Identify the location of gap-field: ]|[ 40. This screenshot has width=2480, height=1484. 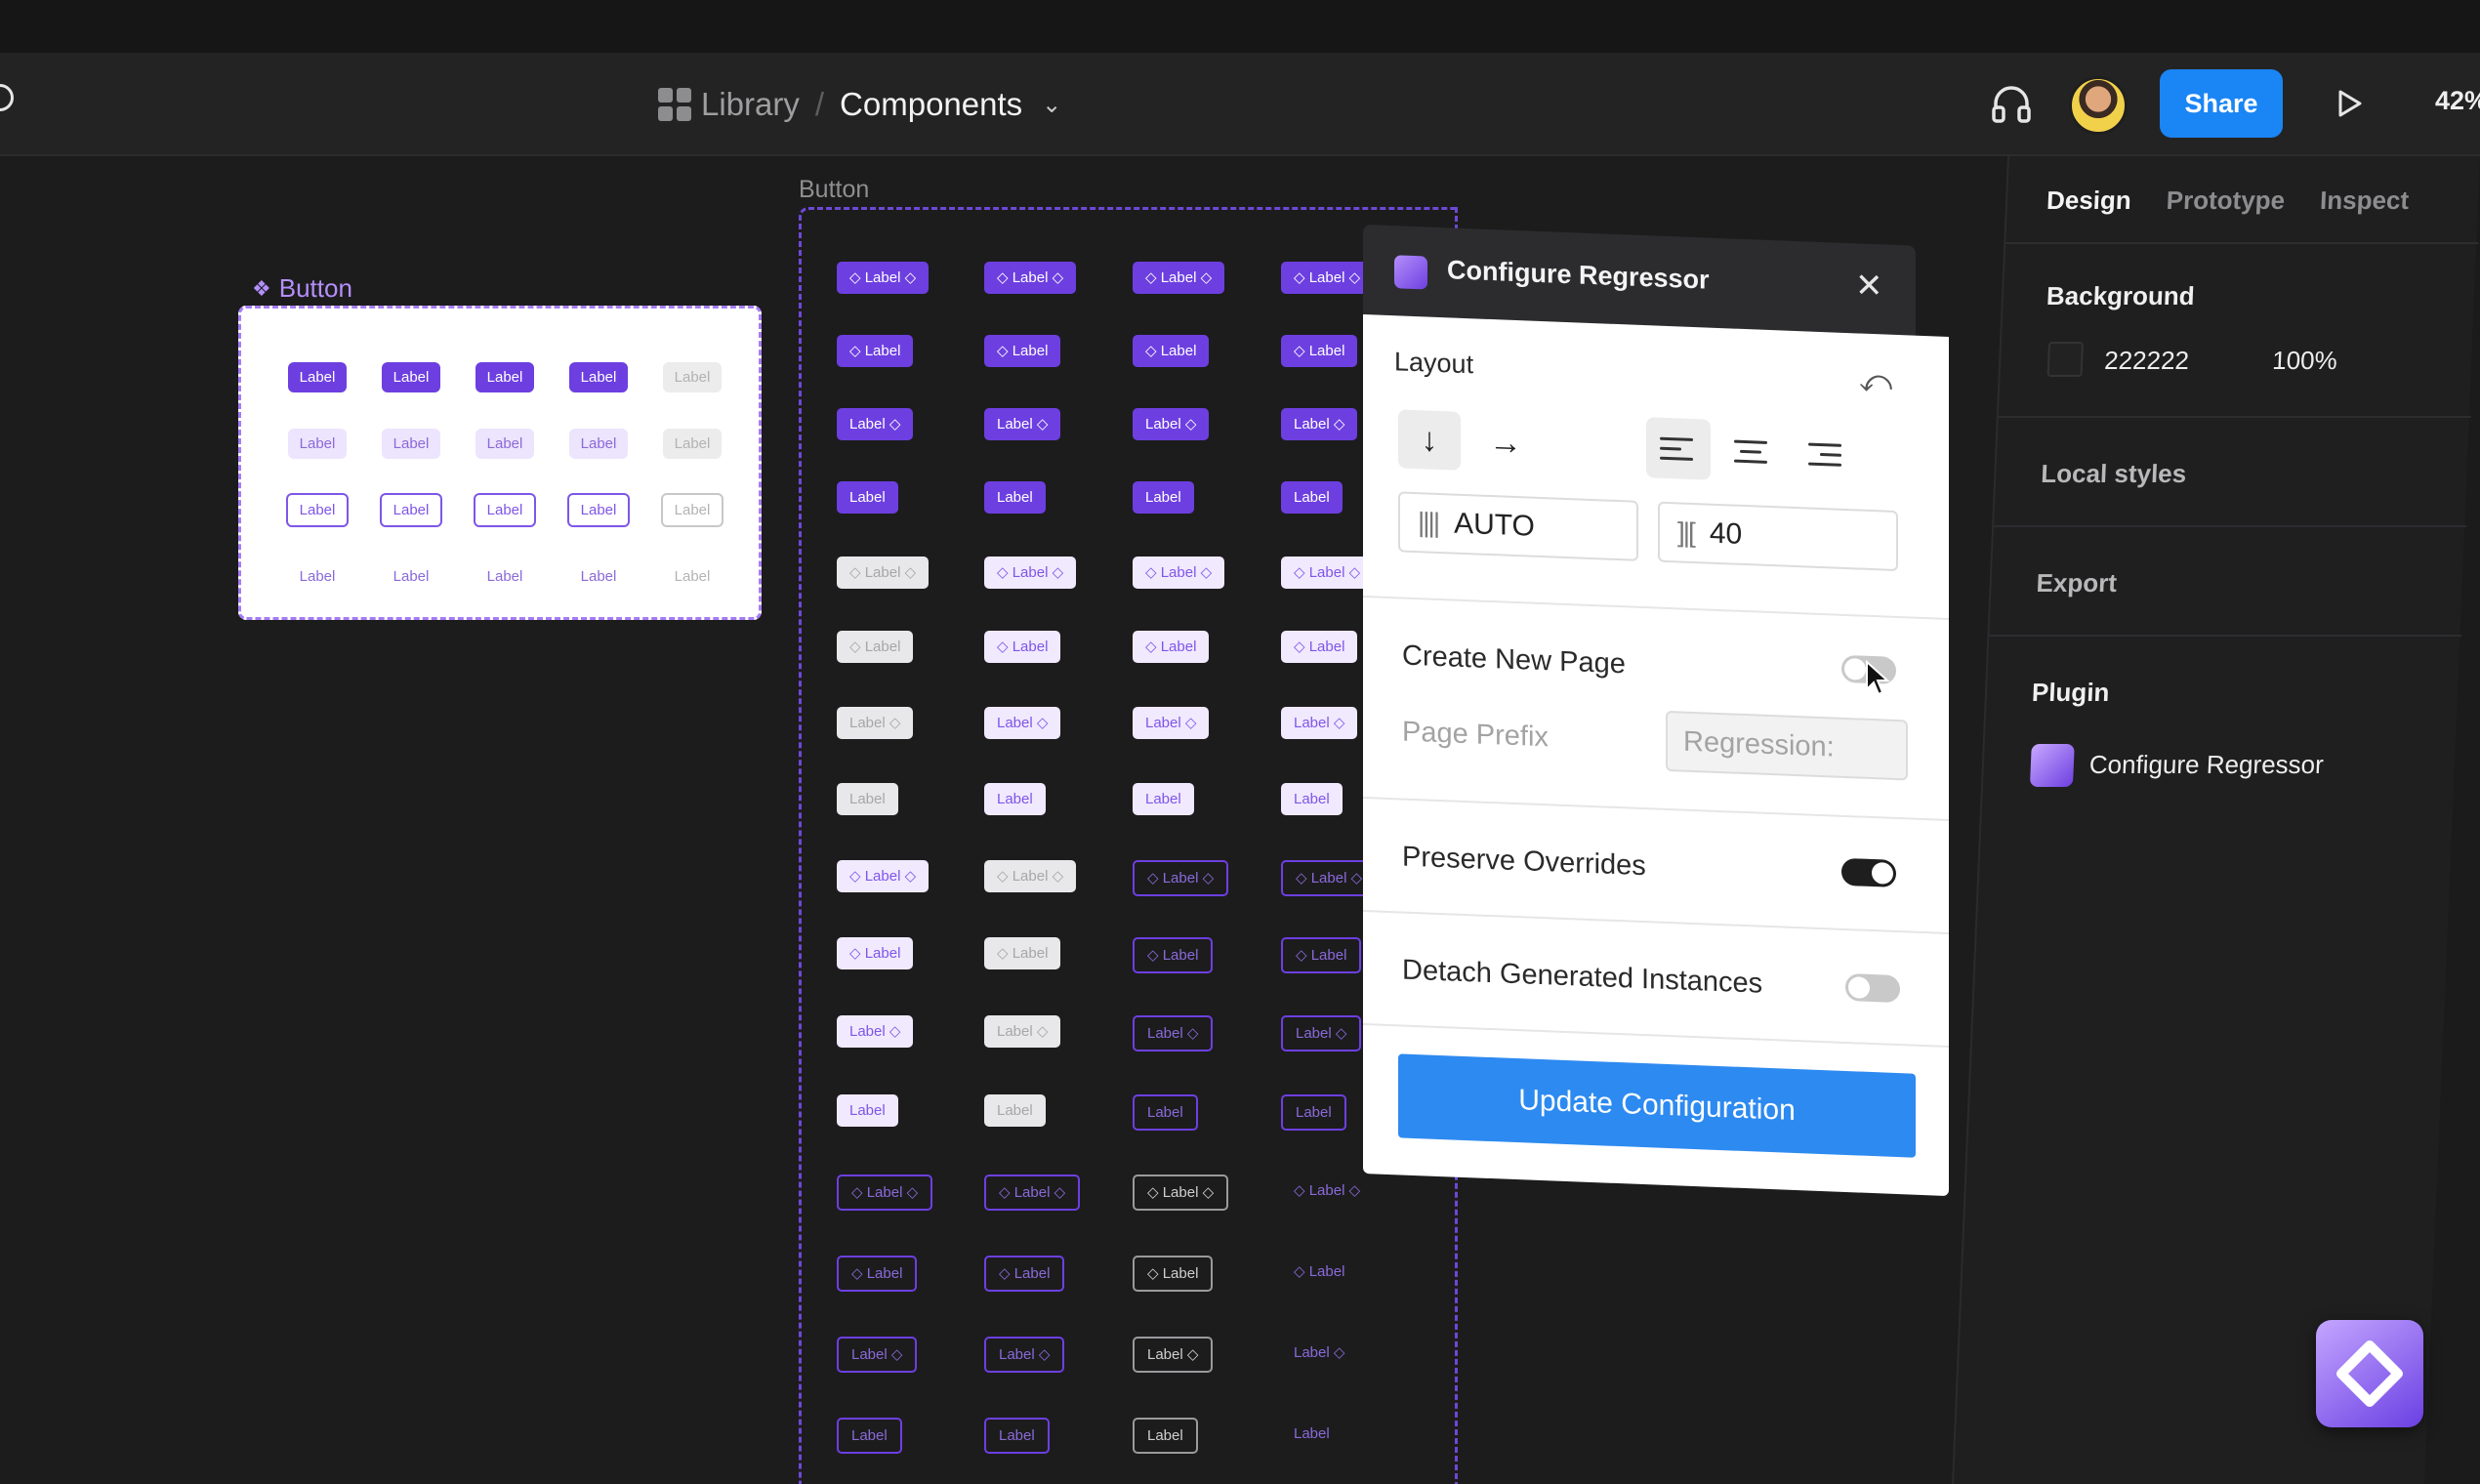
(1778, 537).